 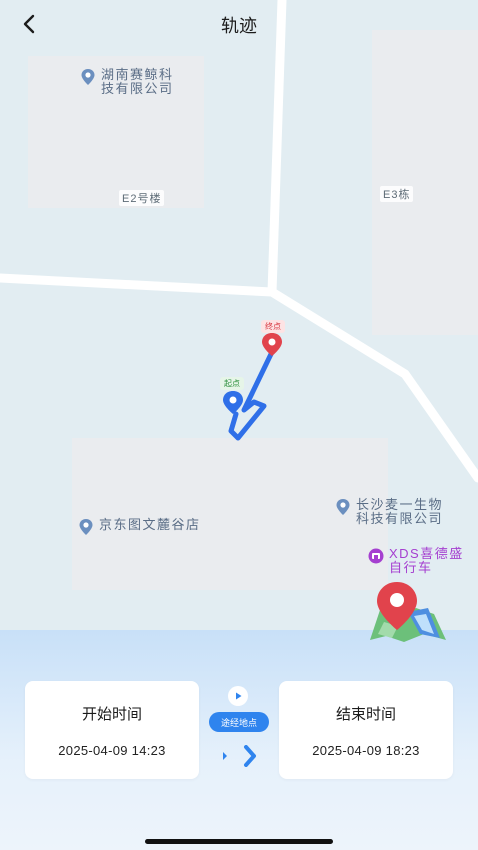 I want to click on start-time-card: 开始时间 2025-04-09 14:23, so click(x=112, y=730).